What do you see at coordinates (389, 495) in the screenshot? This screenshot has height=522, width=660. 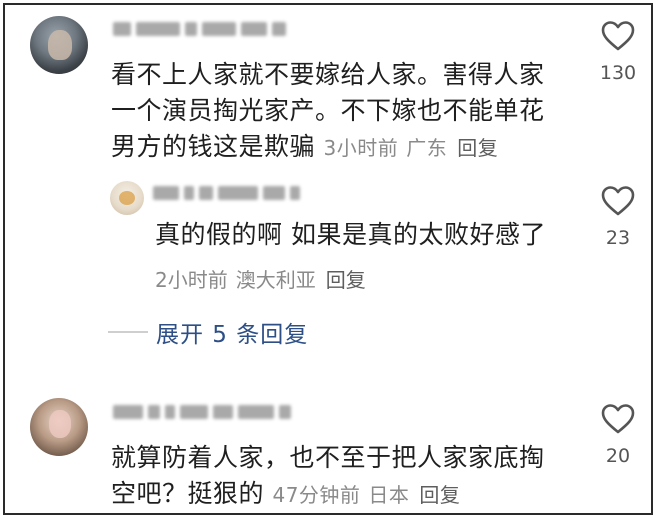 I see `location: 日本` at bounding box center [389, 495].